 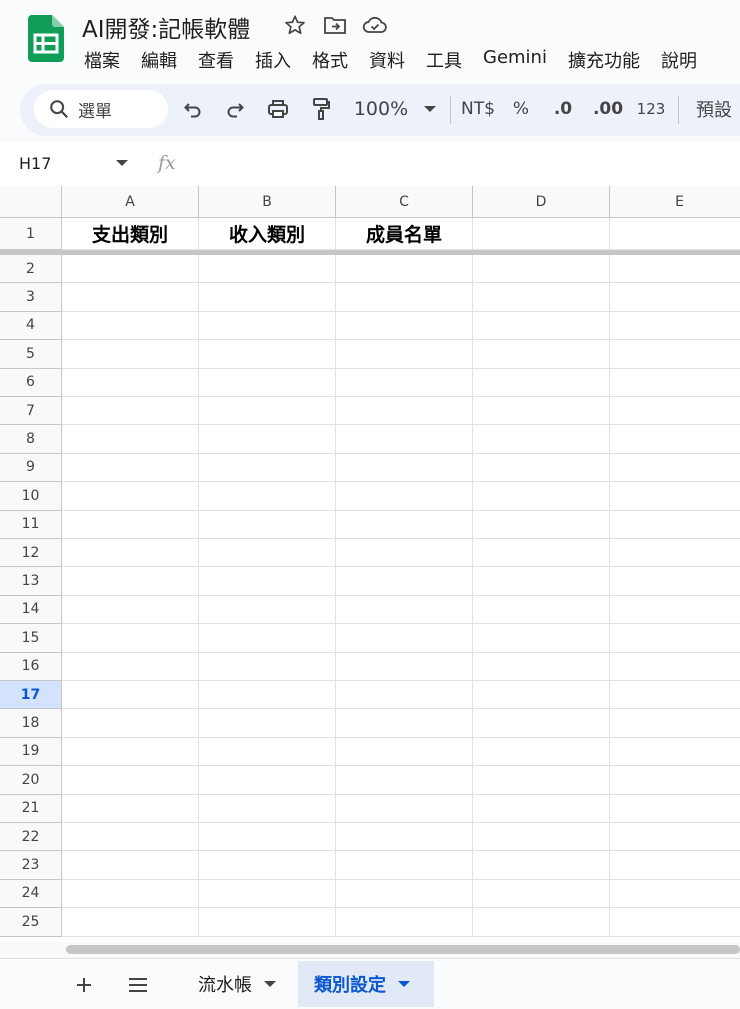 I want to click on cell-e3, so click(x=675, y=297).